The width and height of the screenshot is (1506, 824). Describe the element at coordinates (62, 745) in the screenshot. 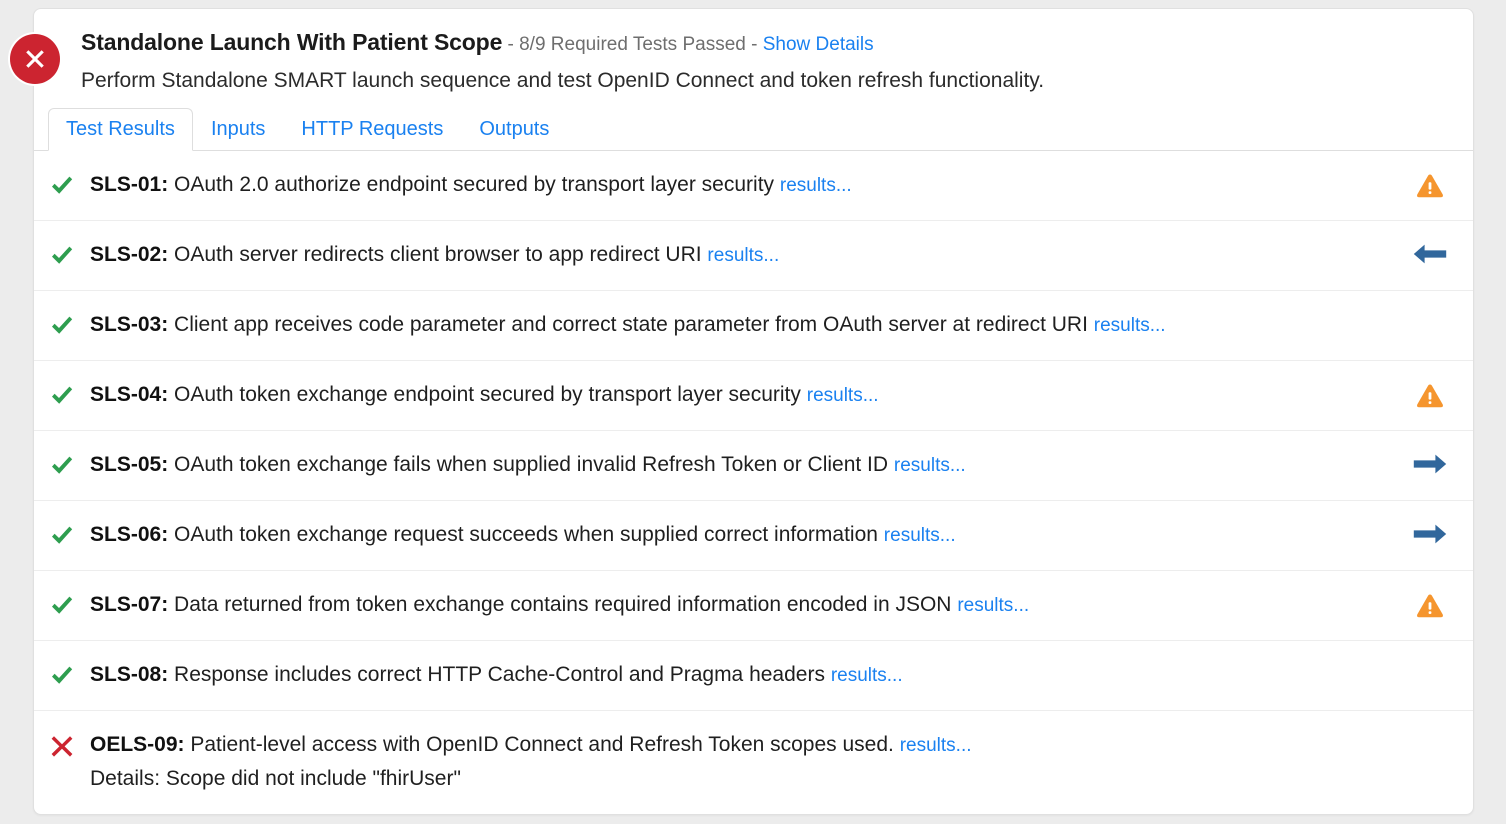

I see `x-fail-icon` at that location.